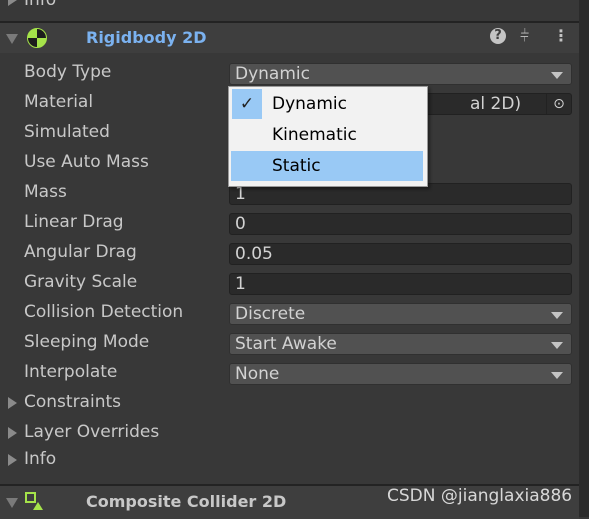 Image resolution: width=589 pixels, height=519 pixels. I want to click on presets-icon: ⫩, so click(524, 36).